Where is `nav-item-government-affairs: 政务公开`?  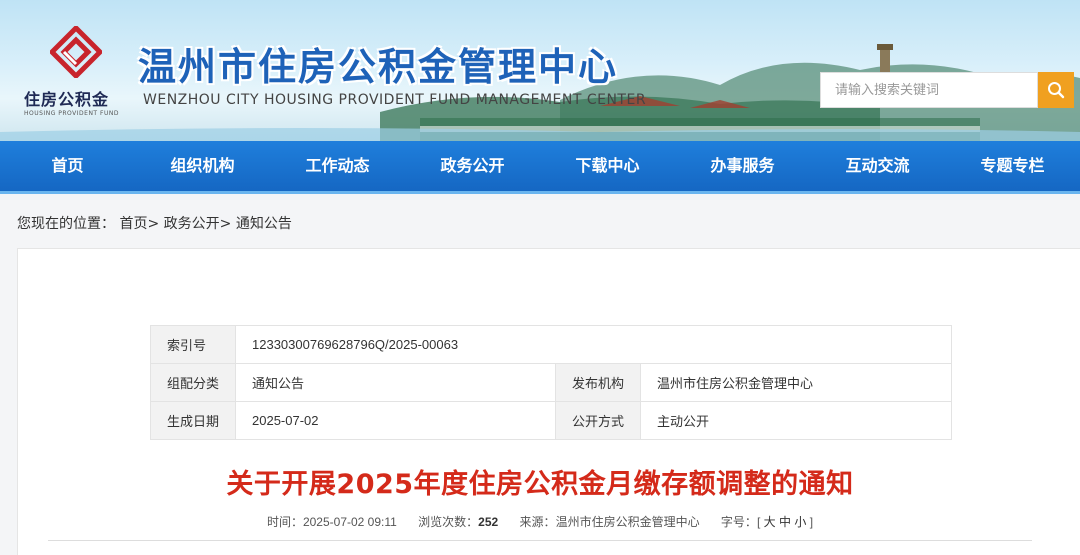
nav-item-government-affairs: 政务公开 is located at coordinates (472, 166).